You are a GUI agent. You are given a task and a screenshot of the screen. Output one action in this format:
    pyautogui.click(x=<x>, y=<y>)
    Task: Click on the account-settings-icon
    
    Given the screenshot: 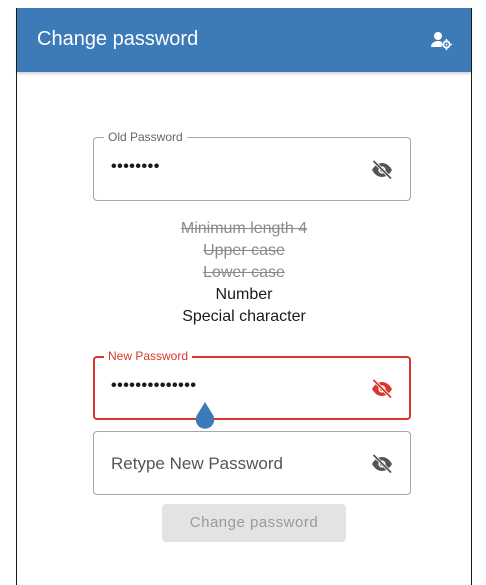 What is the action you would take?
    pyautogui.click(x=441, y=40)
    